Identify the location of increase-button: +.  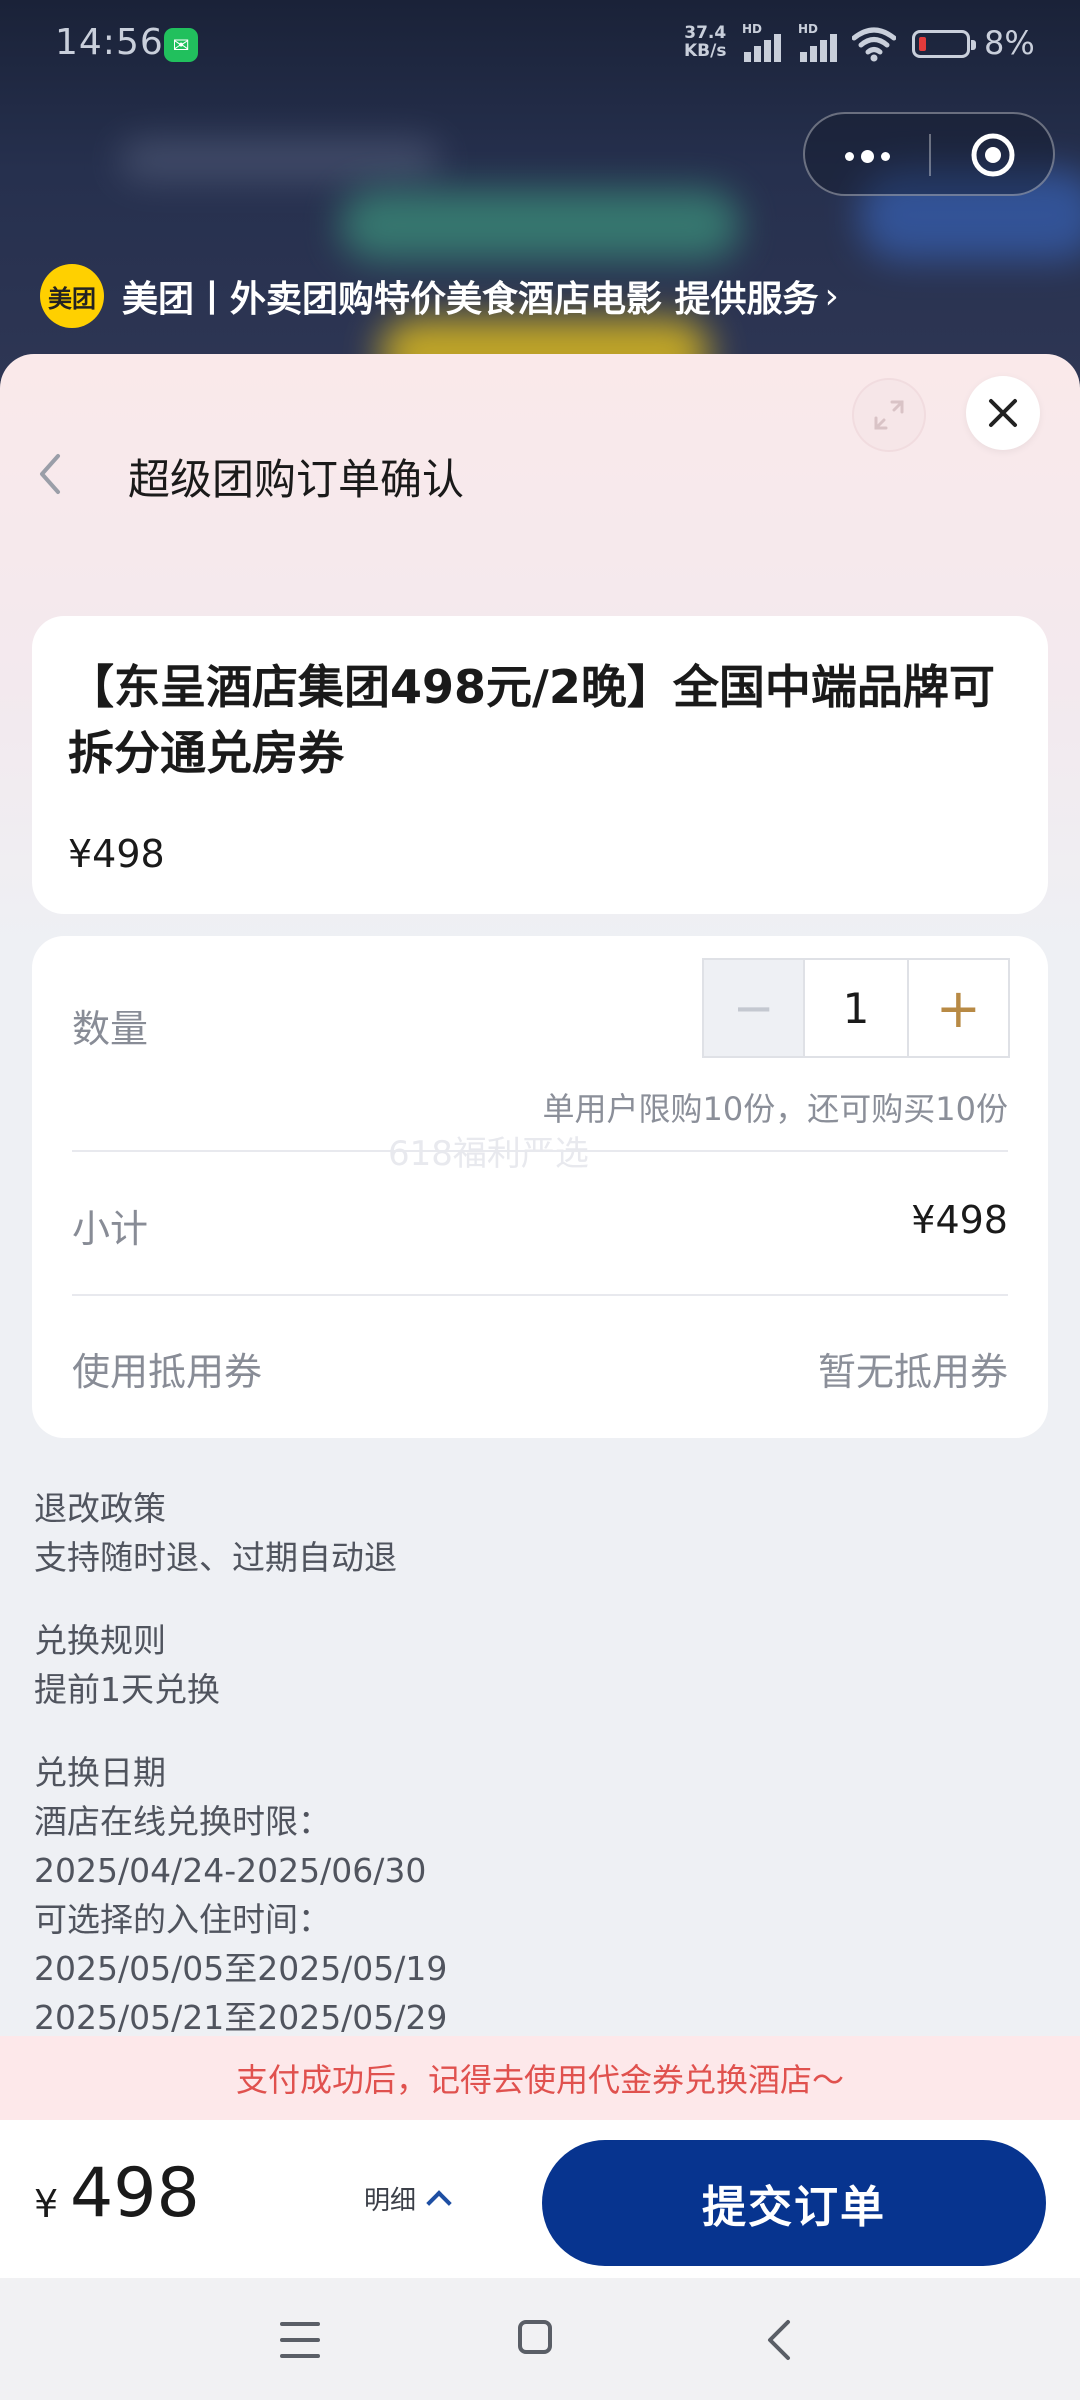
(958, 1008).